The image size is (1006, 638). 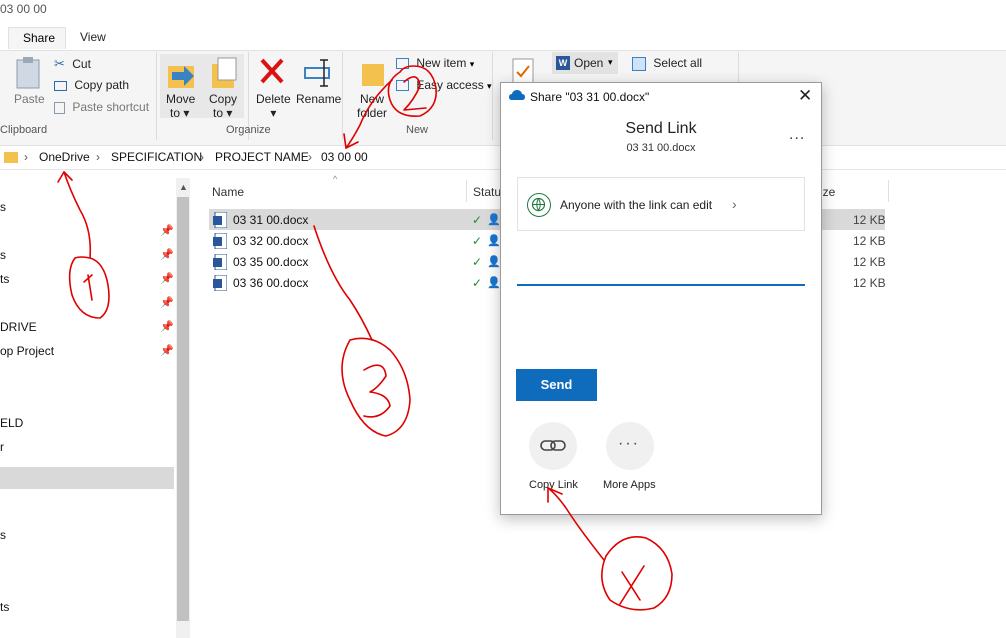 I want to click on new-folder-button: New folder, so click(x=372, y=106).